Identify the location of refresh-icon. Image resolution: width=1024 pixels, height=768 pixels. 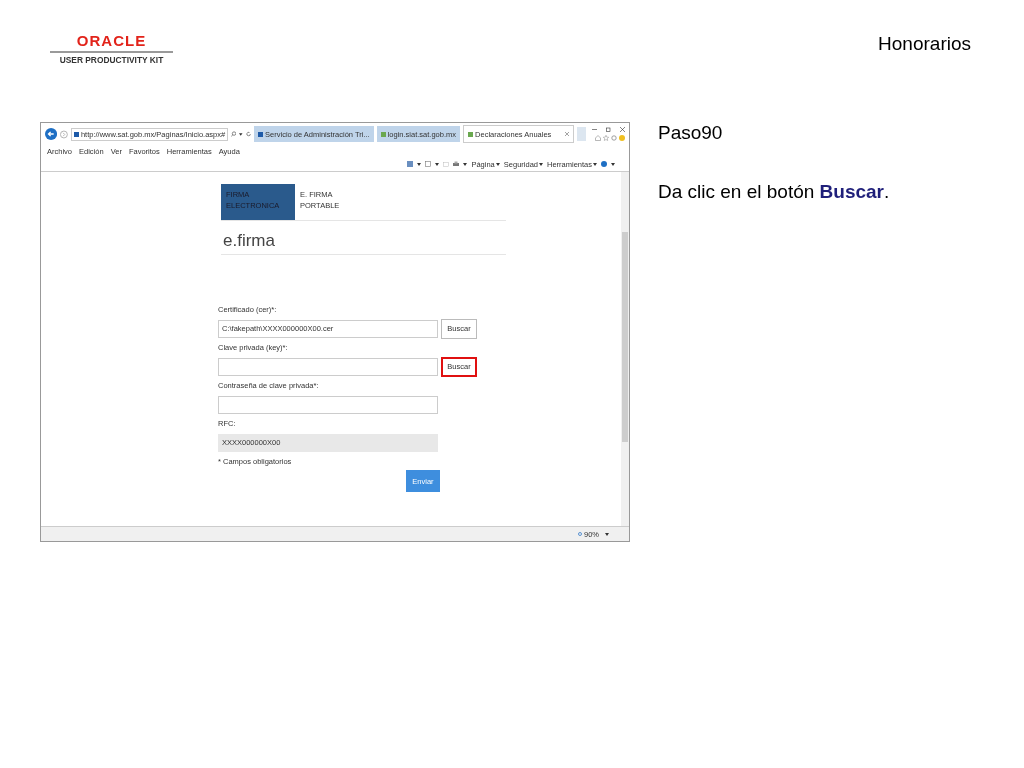
(248, 134).